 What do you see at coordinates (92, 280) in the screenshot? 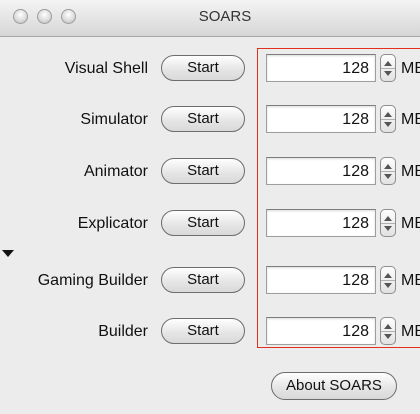
I see `row-label: Gaming Builder` at bounding box center [92, 280].